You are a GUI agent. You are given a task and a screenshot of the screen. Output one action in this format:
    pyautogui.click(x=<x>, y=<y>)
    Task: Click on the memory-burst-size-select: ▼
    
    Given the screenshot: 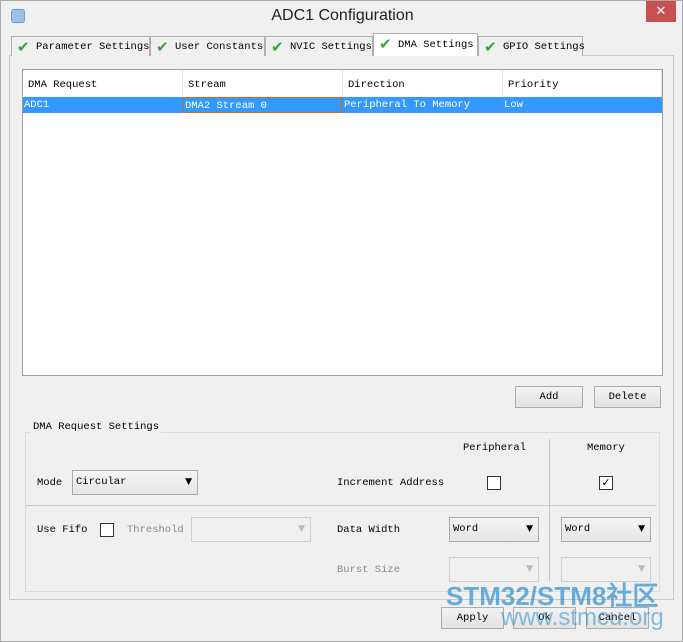 What is the action you would take?
    pyautogui.click(x=606, y=569)
    